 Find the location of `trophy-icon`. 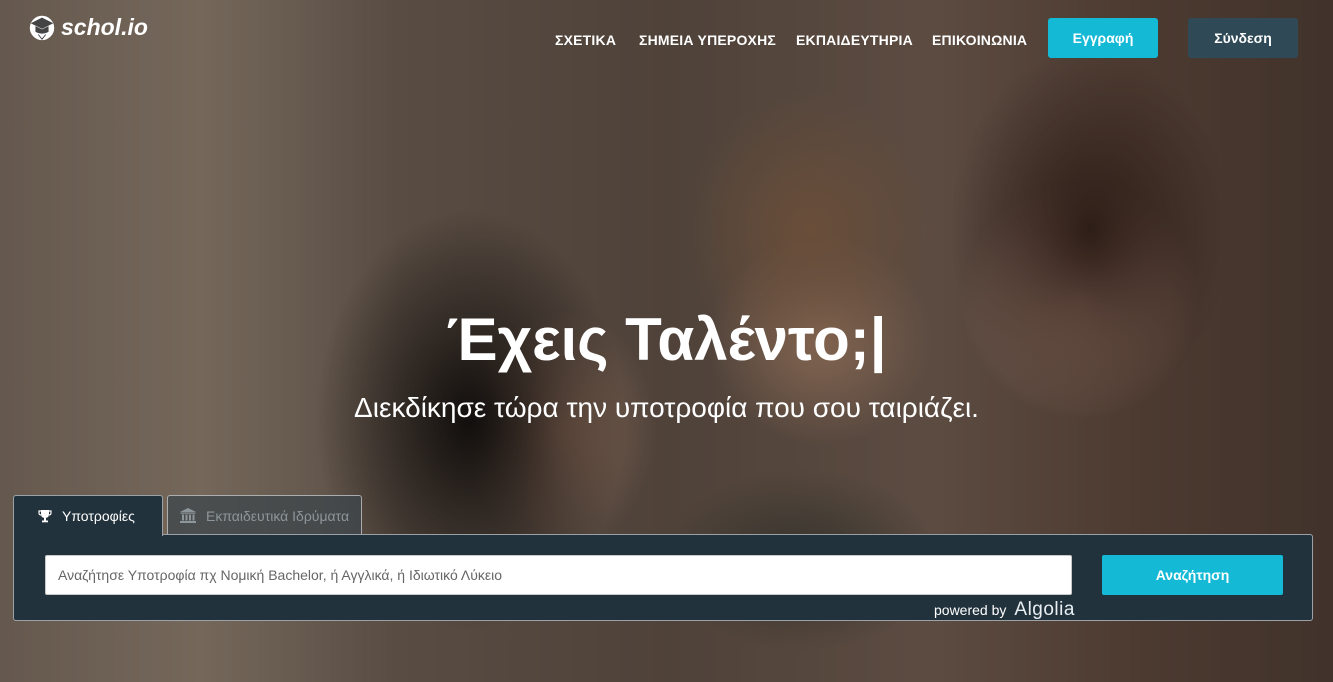

trophy-icon is located at coordinates (45, 516).